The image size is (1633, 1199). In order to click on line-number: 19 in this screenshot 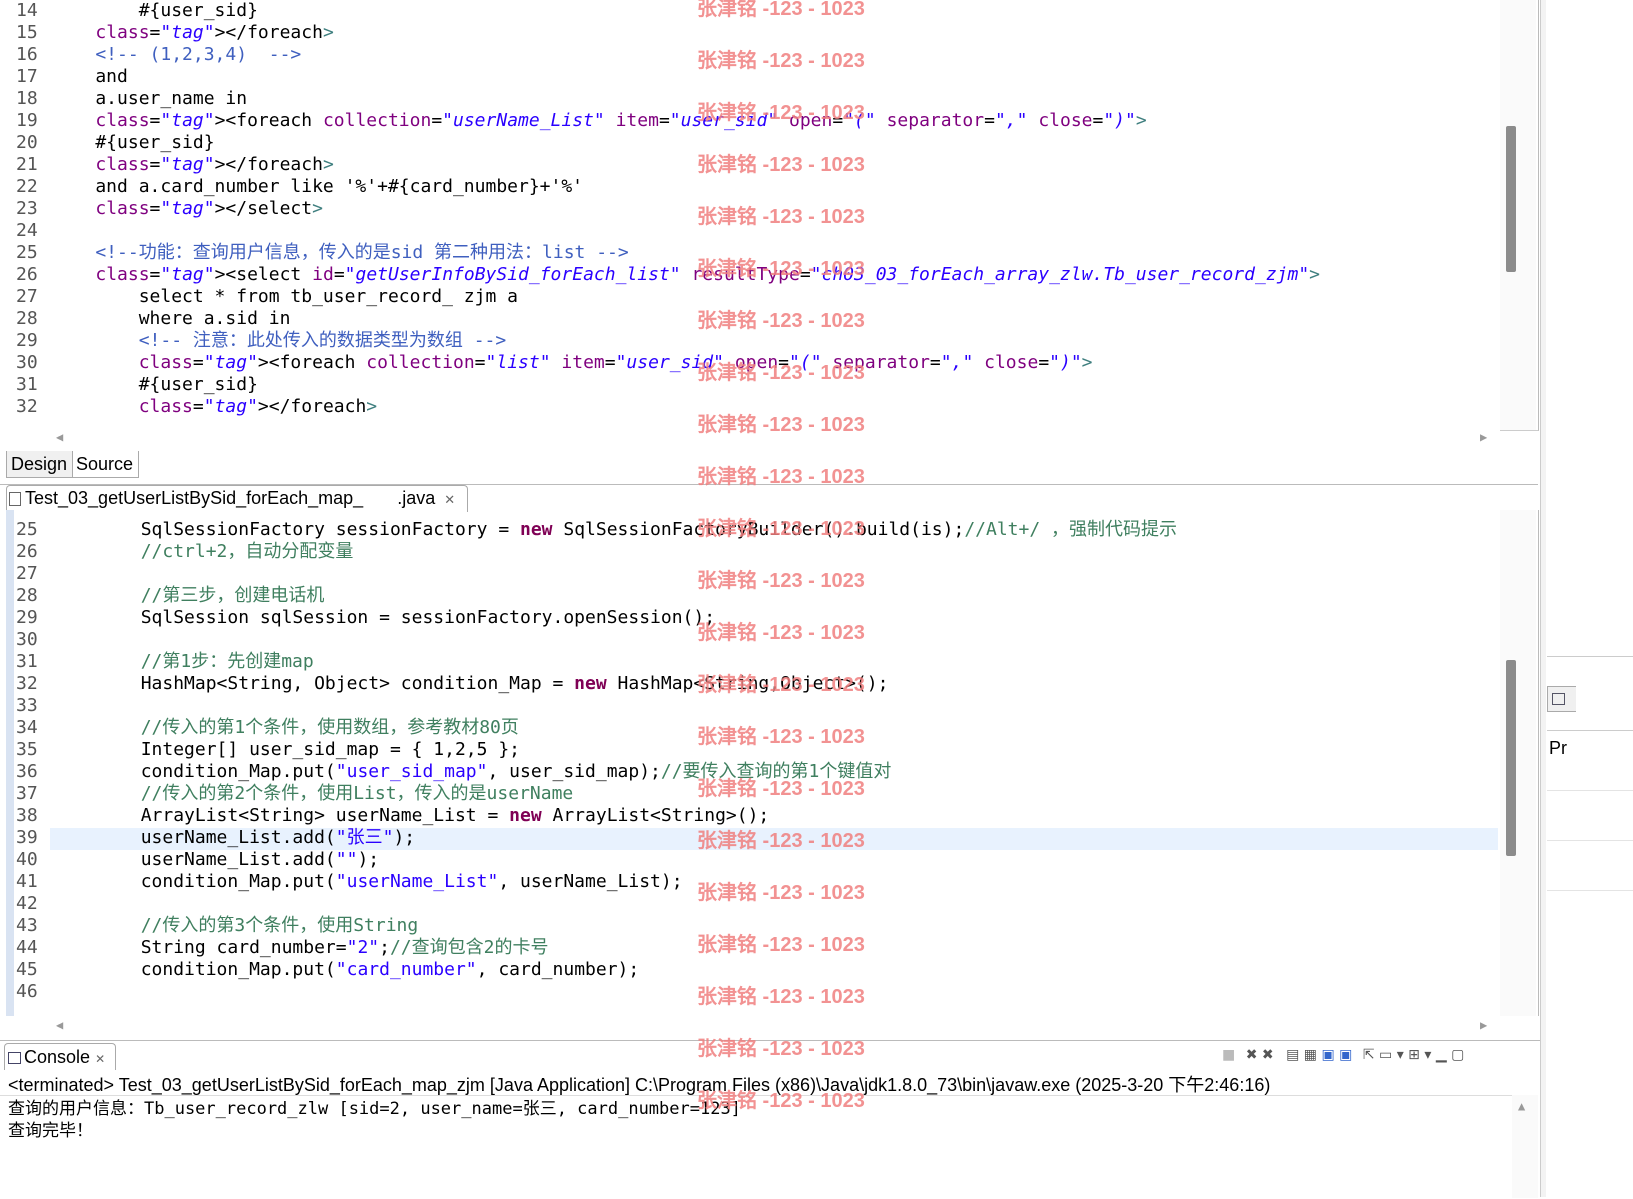, I will do `click(27, 120)`.